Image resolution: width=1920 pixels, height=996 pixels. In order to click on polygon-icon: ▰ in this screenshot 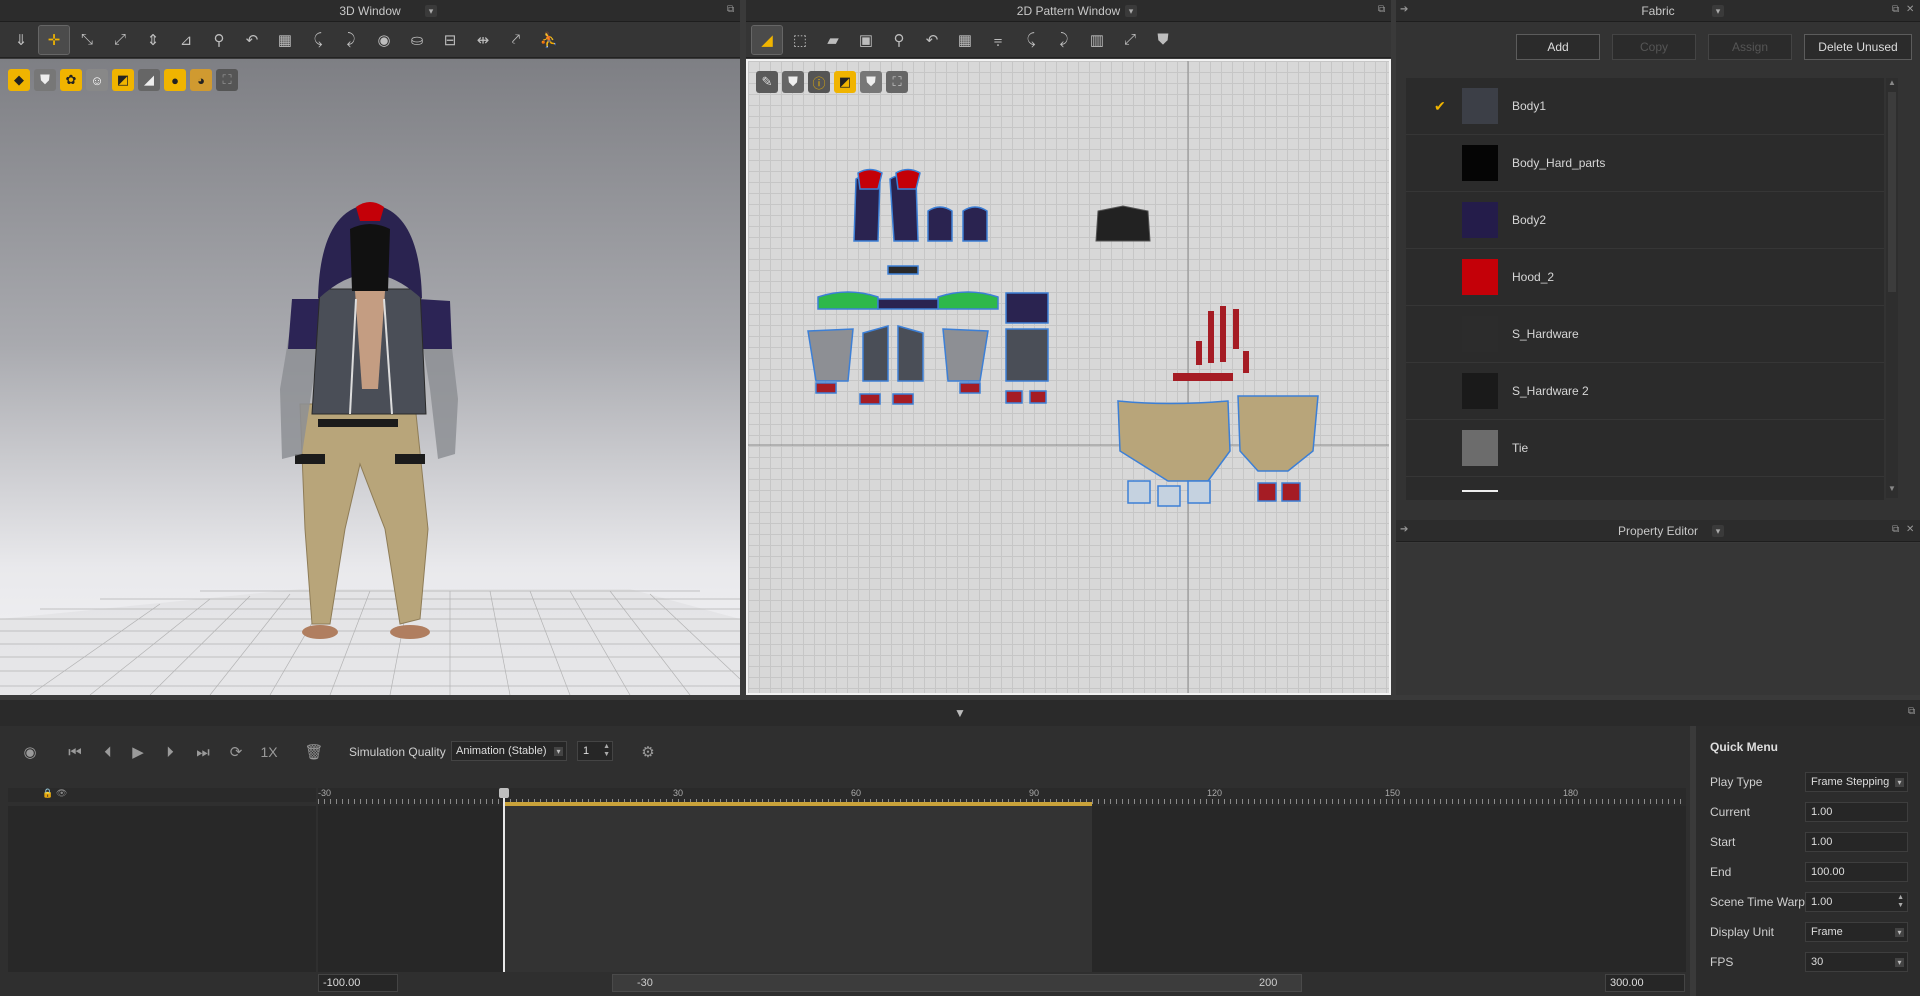, I will do `click(833, 40)`.